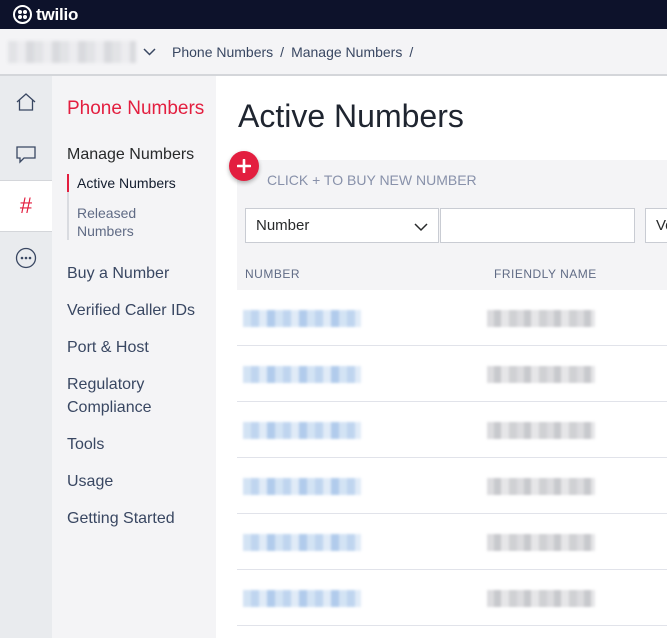 The image size is (667, 638). Describe the element at coordinates (346, 52) in the screenshot. I see `breadcrumb-manage-numbers: Manage Numbers` at that location.